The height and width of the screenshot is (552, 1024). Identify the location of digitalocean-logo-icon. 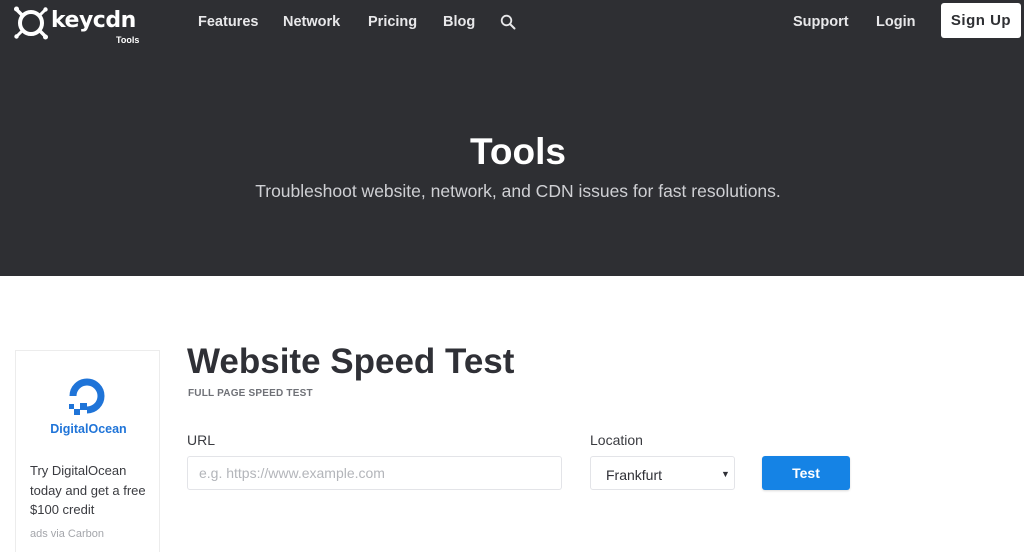
(87, 397).